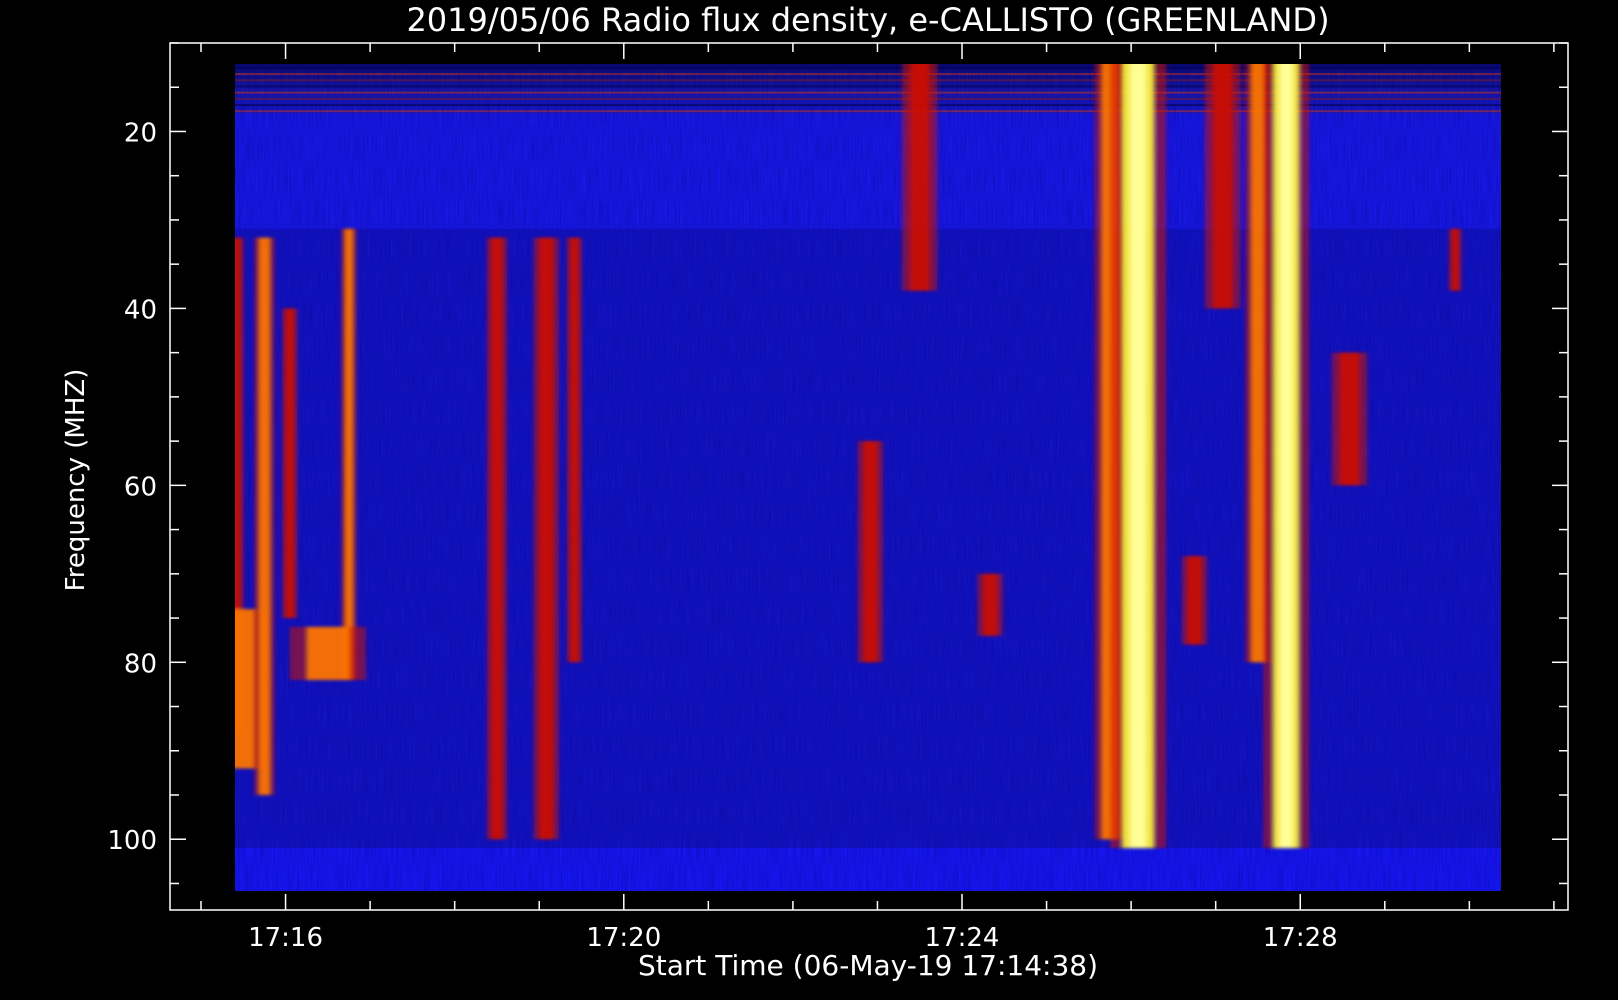 The width and height of the screenshot is (1618, 1000). What do you see at coordinates (140, 487) in the screenshot?
I see `y-tick-label: 60` at bounding box center [140, 487].